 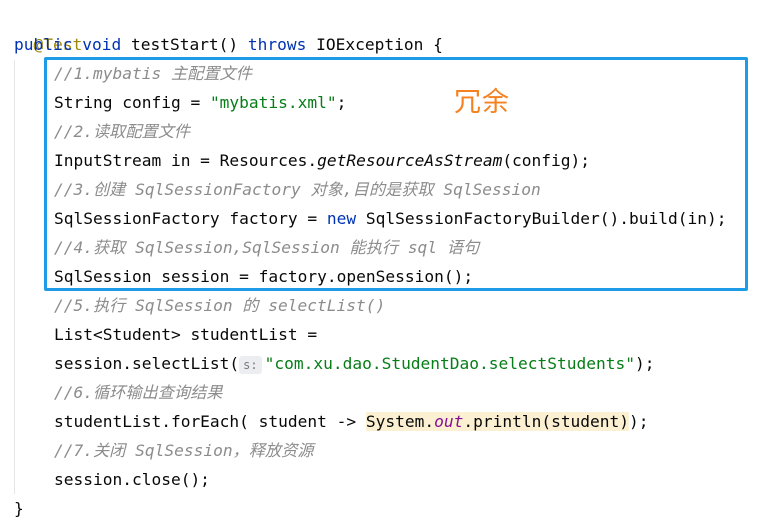 I want to click on comment-6: //6.循环输出查询结果, so click(x=138, y=392).